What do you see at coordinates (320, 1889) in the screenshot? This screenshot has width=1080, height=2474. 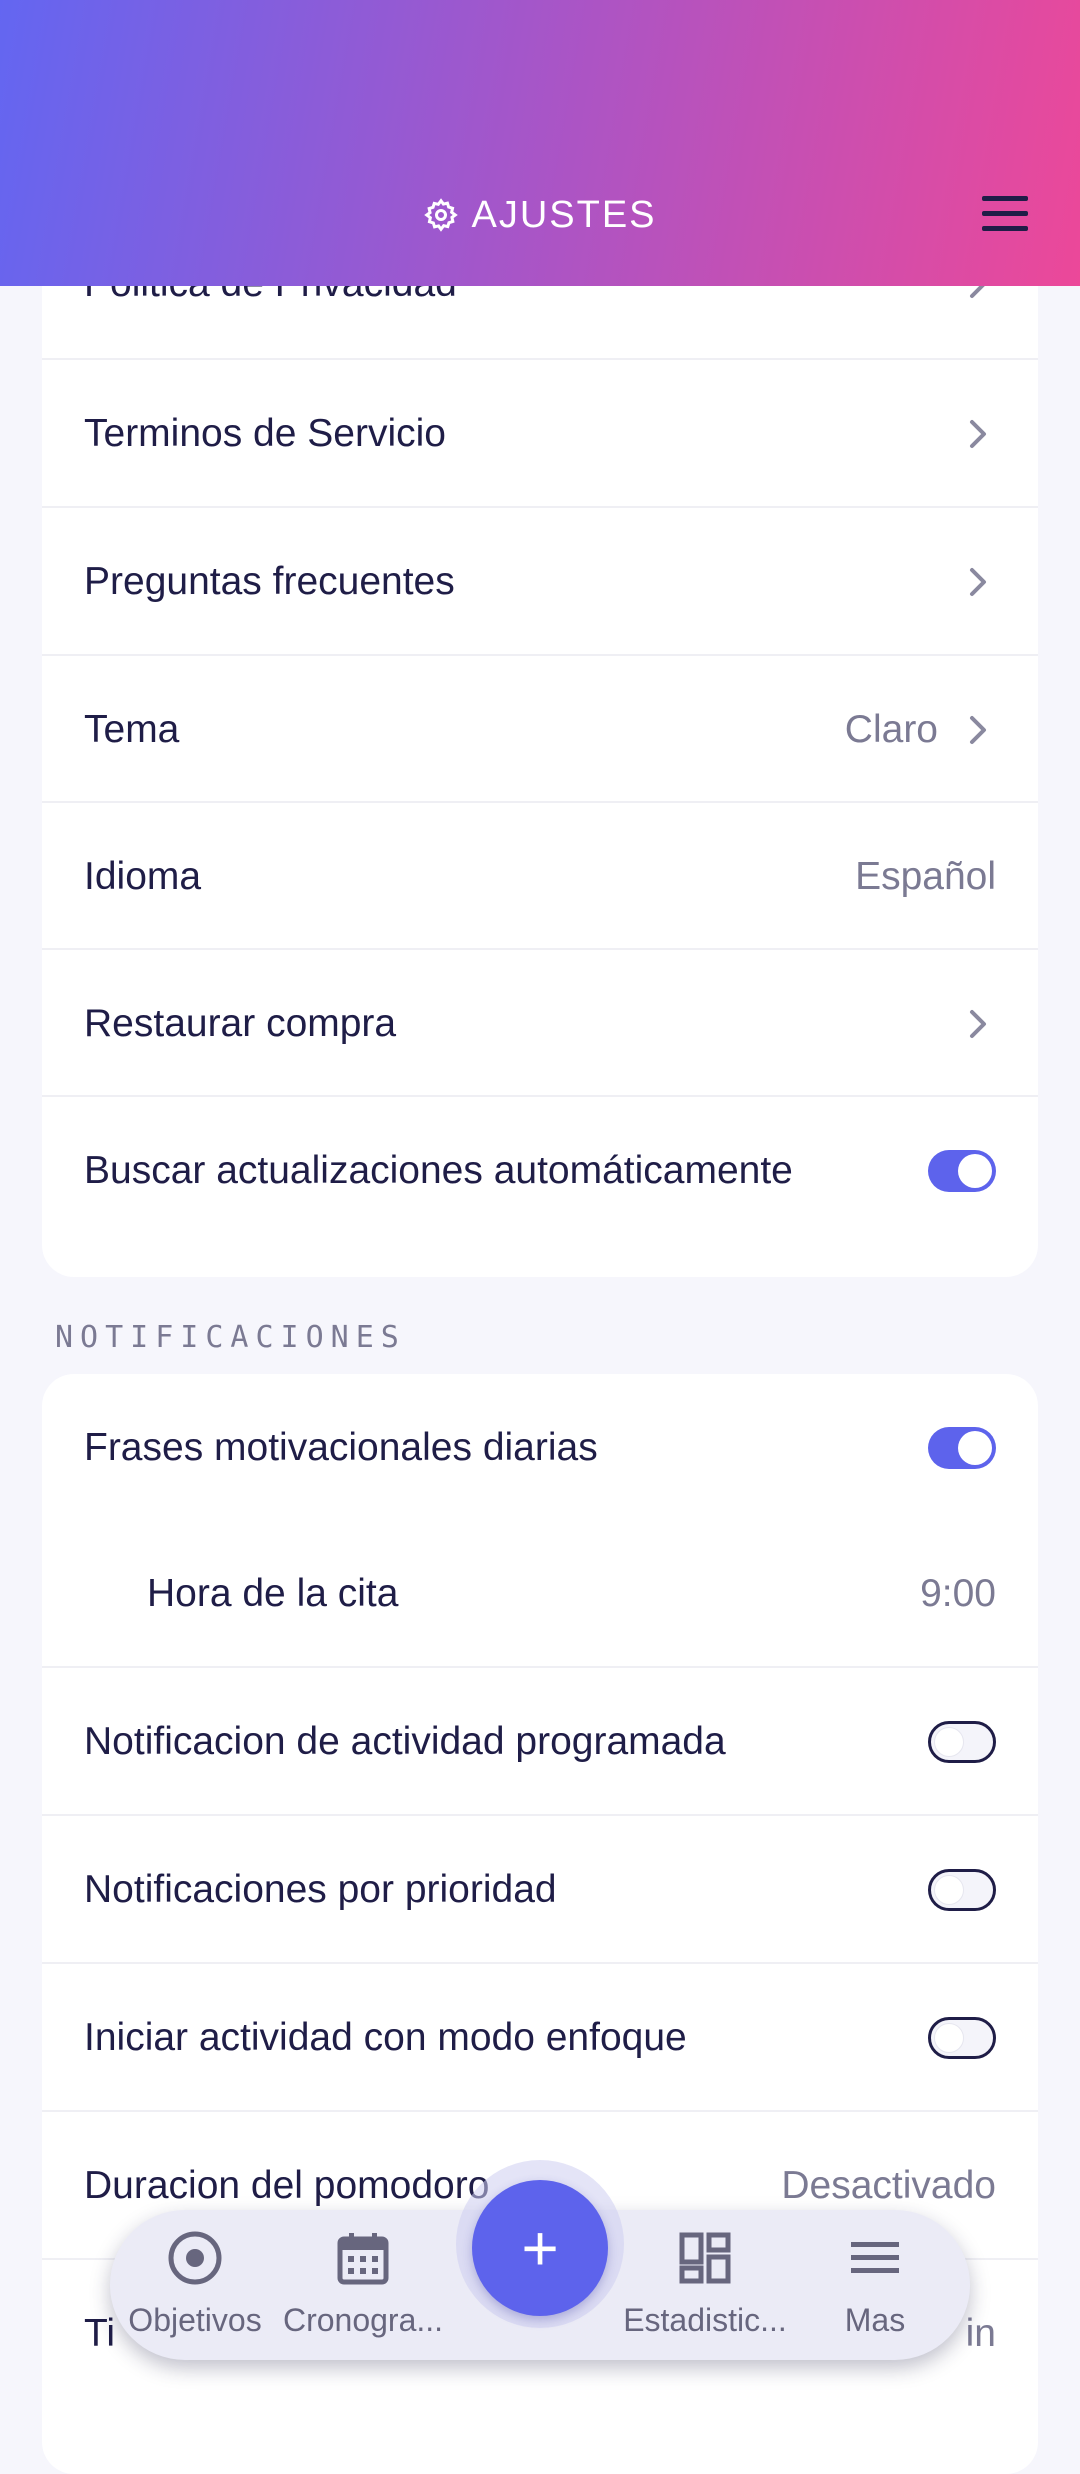 I see `row-label: Notificaciones por prioridad` at bounding box center [320, 1889].